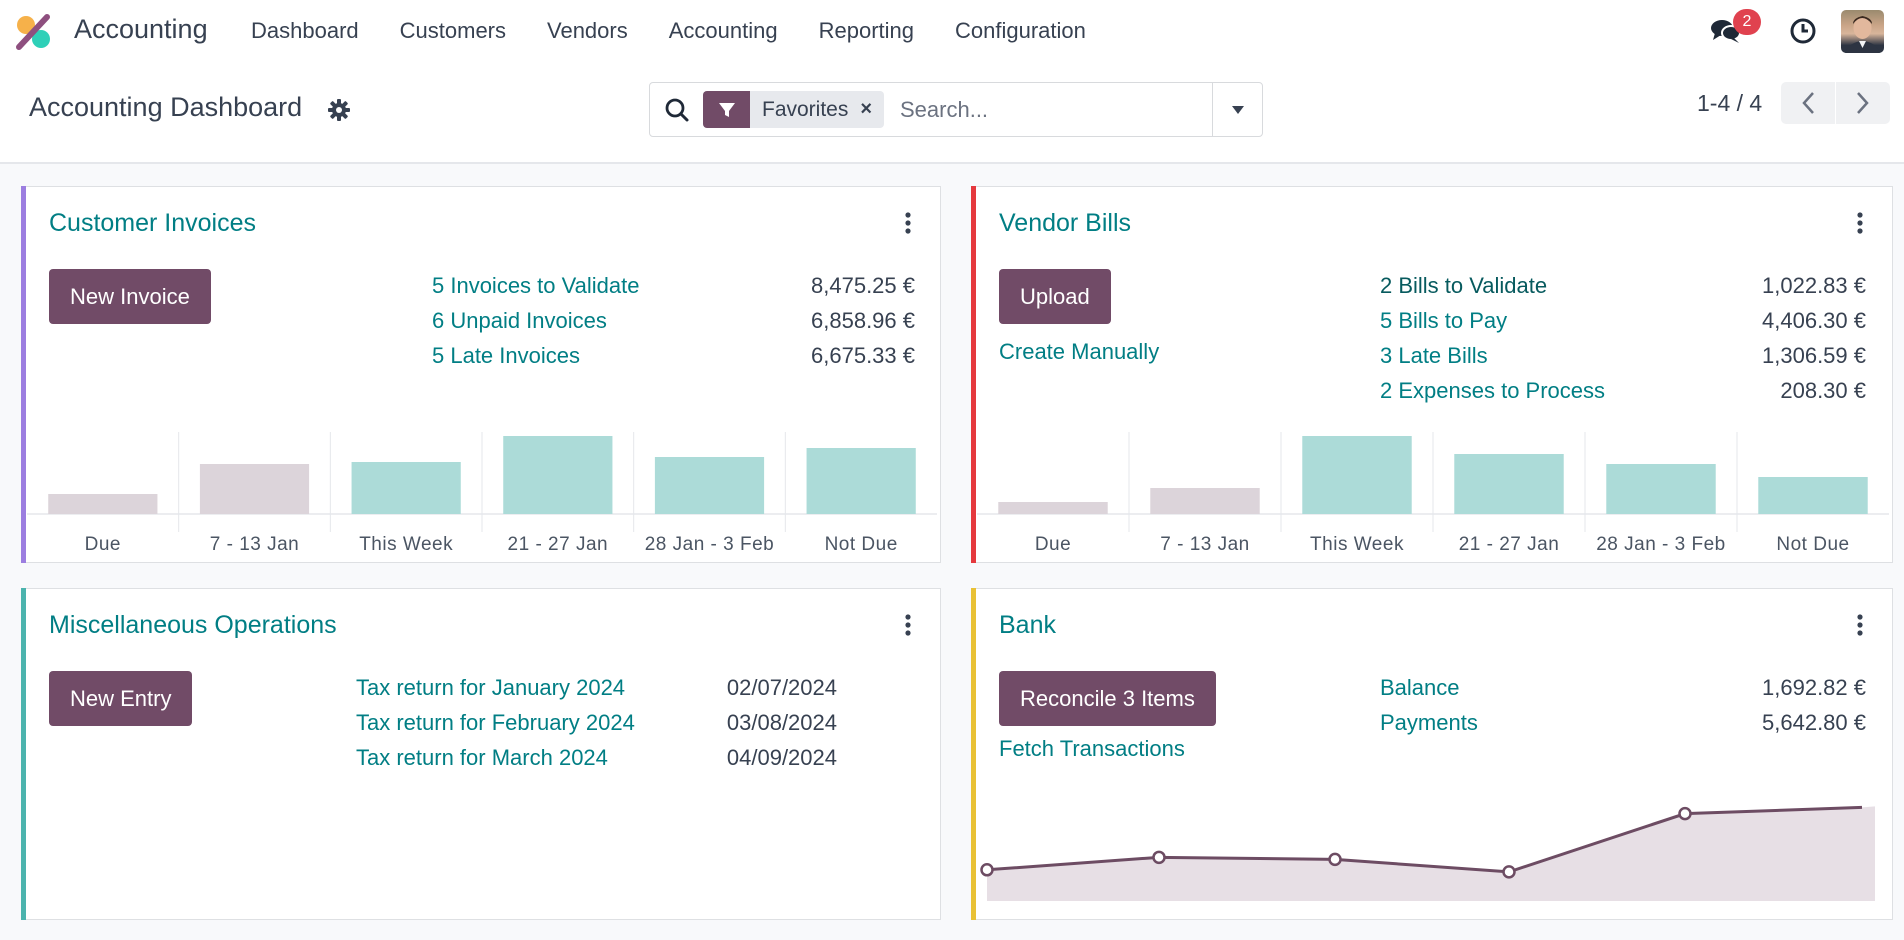  I want to click on menu-configuration: Configuration, so click(1020, 31).